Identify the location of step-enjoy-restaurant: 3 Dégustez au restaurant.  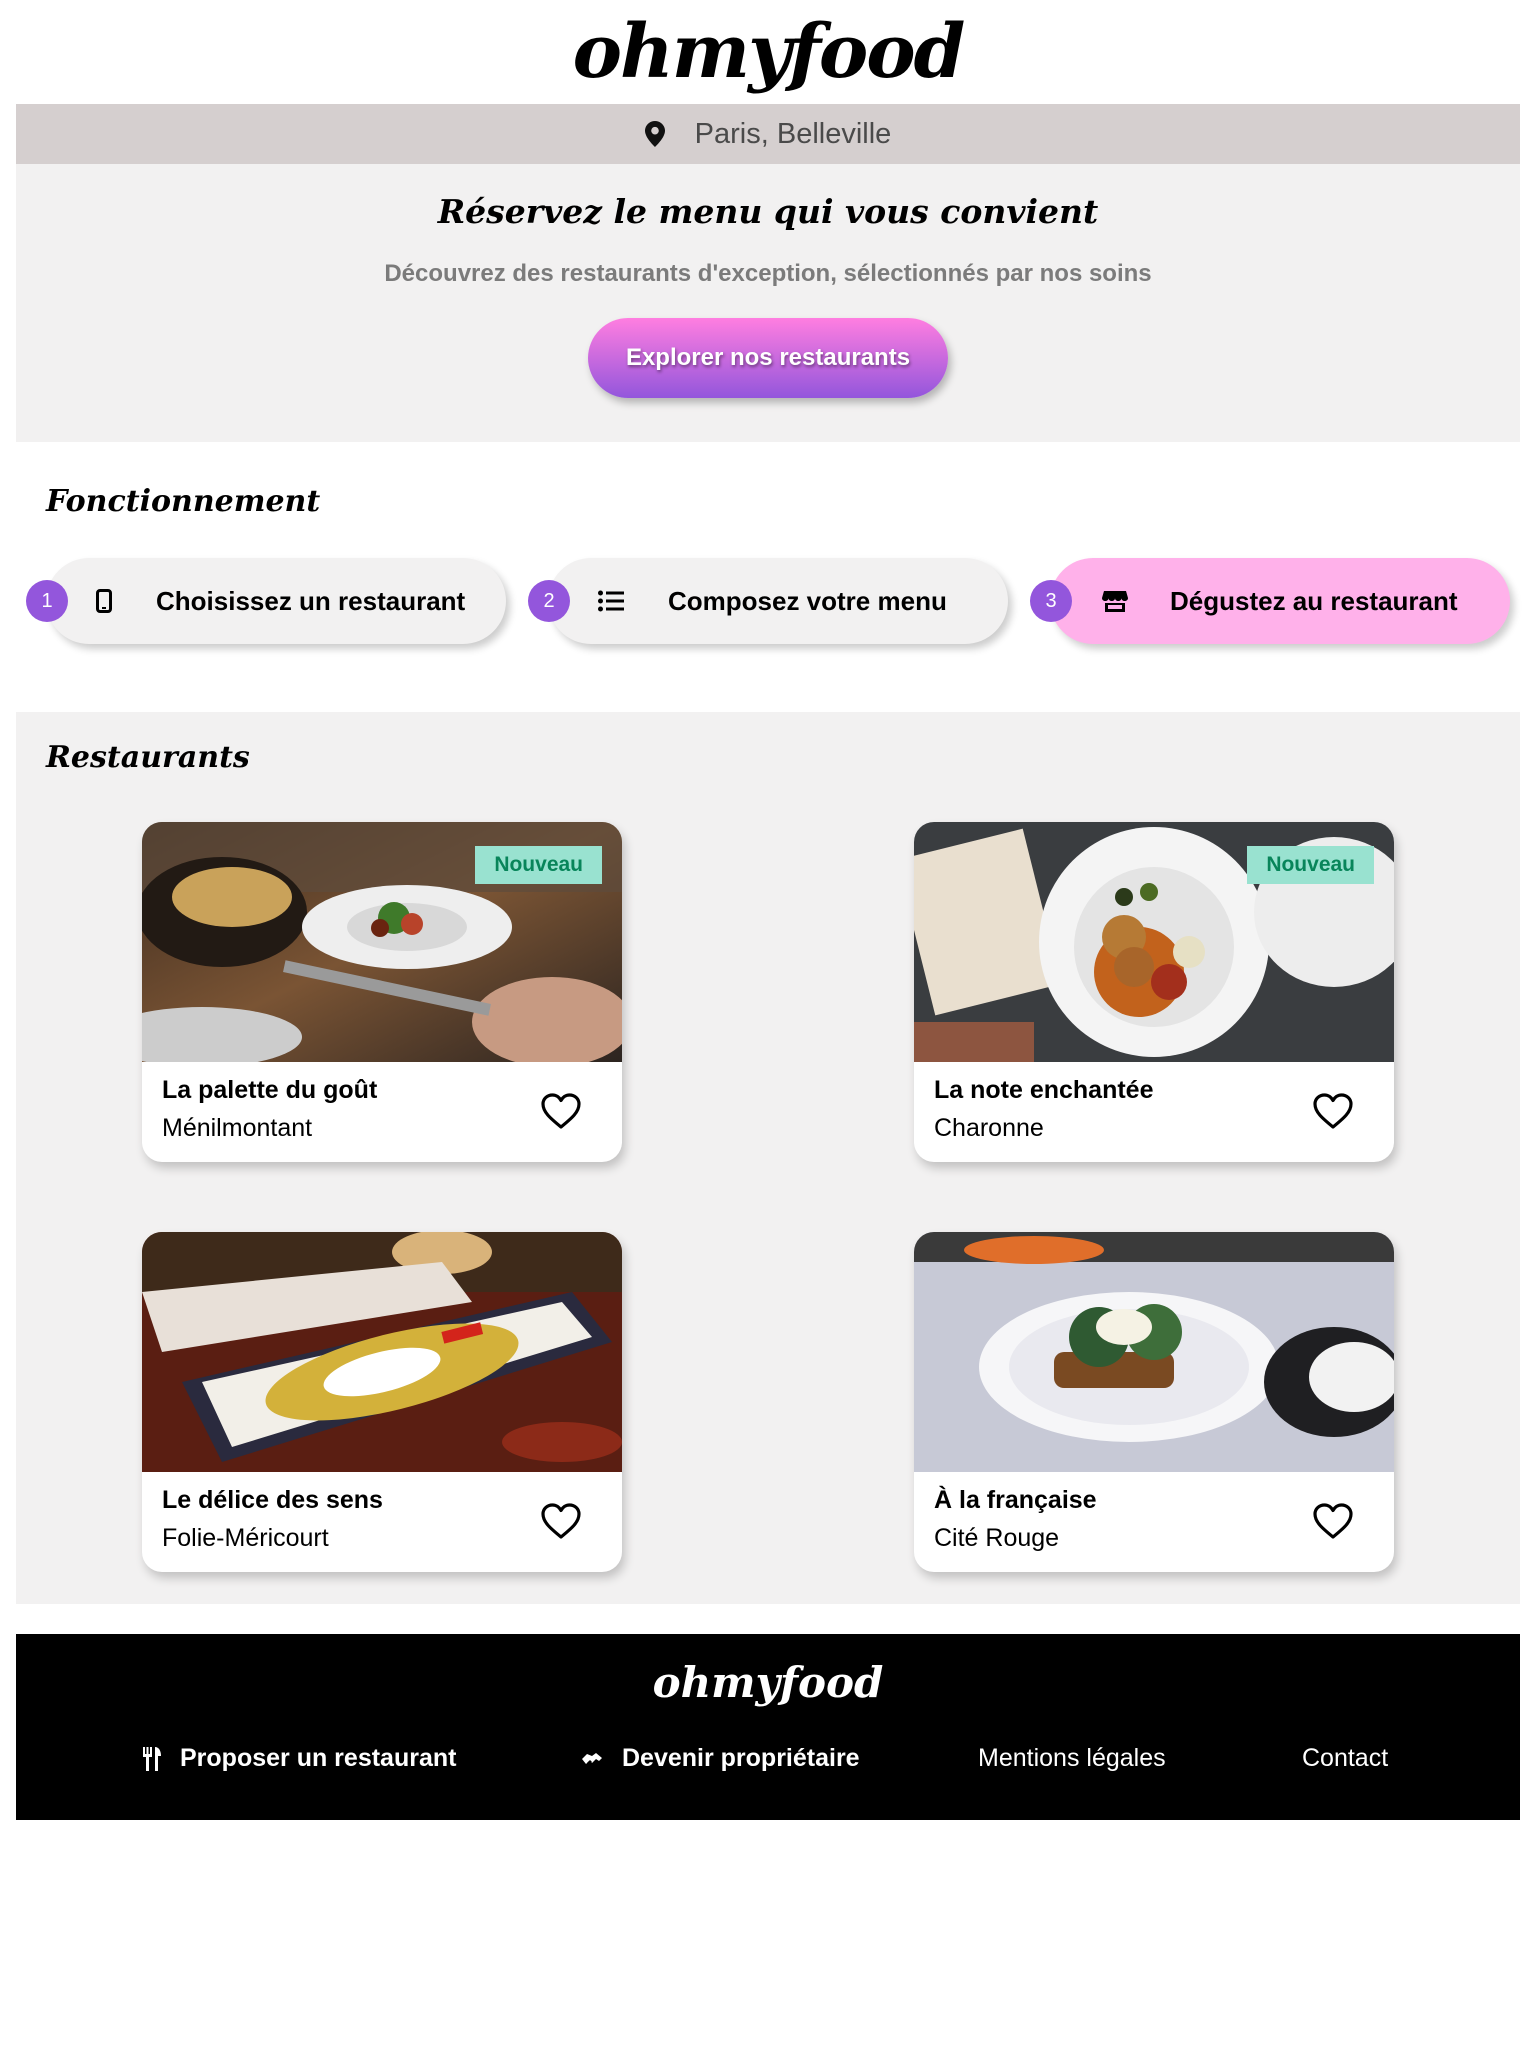
(1270, 601).